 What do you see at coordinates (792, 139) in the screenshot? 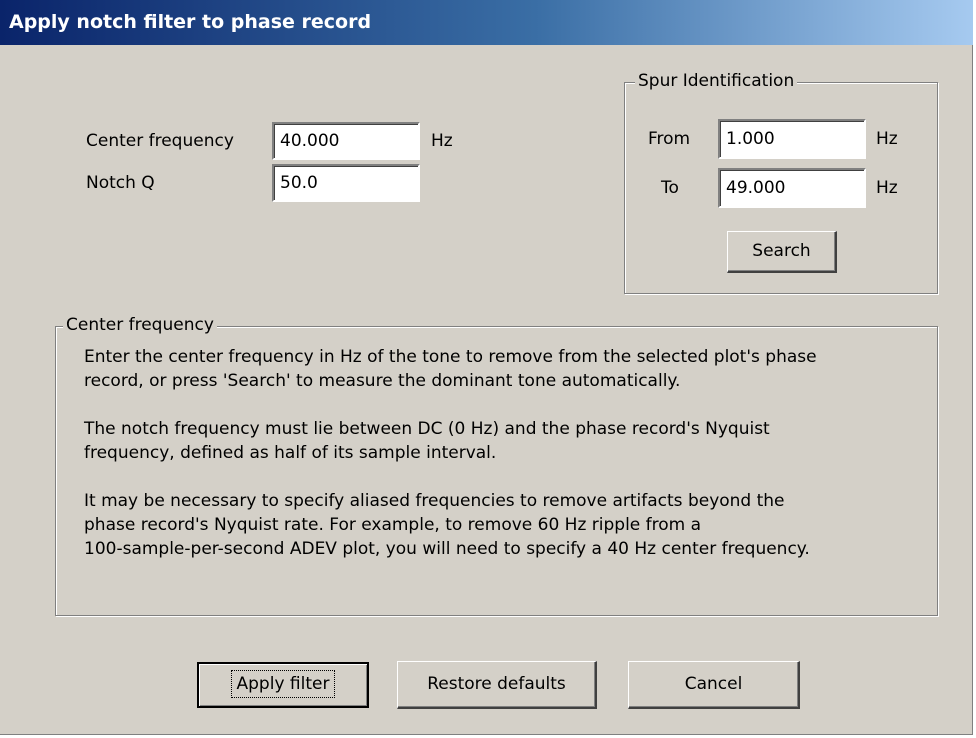
I see `spur-from-input` at bounding box center [792, 139].